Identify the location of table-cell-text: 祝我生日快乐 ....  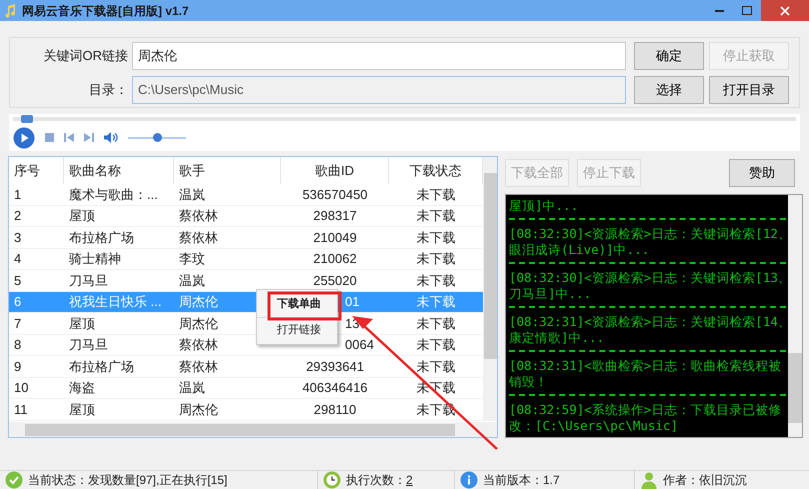
(115, 302).